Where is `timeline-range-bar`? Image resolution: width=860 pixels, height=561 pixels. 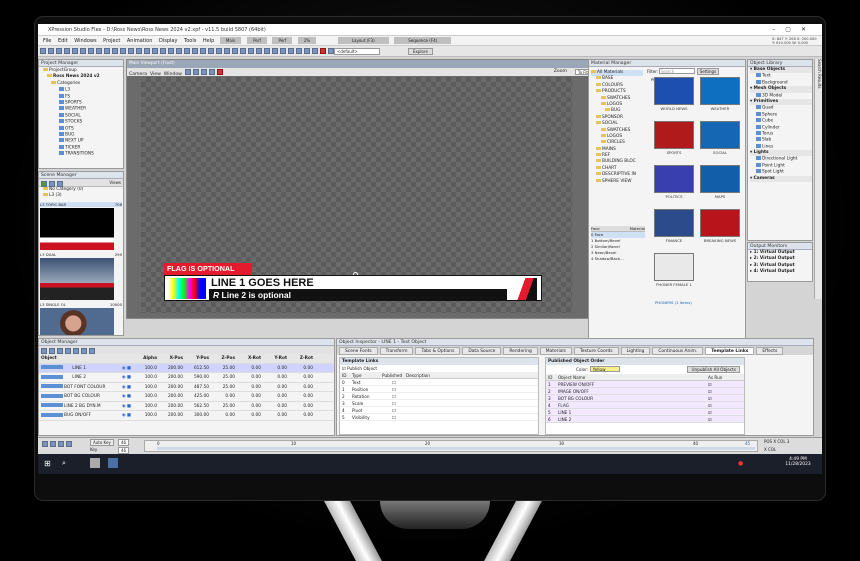
timeline-range-bar is located at coordinates (456, 448).